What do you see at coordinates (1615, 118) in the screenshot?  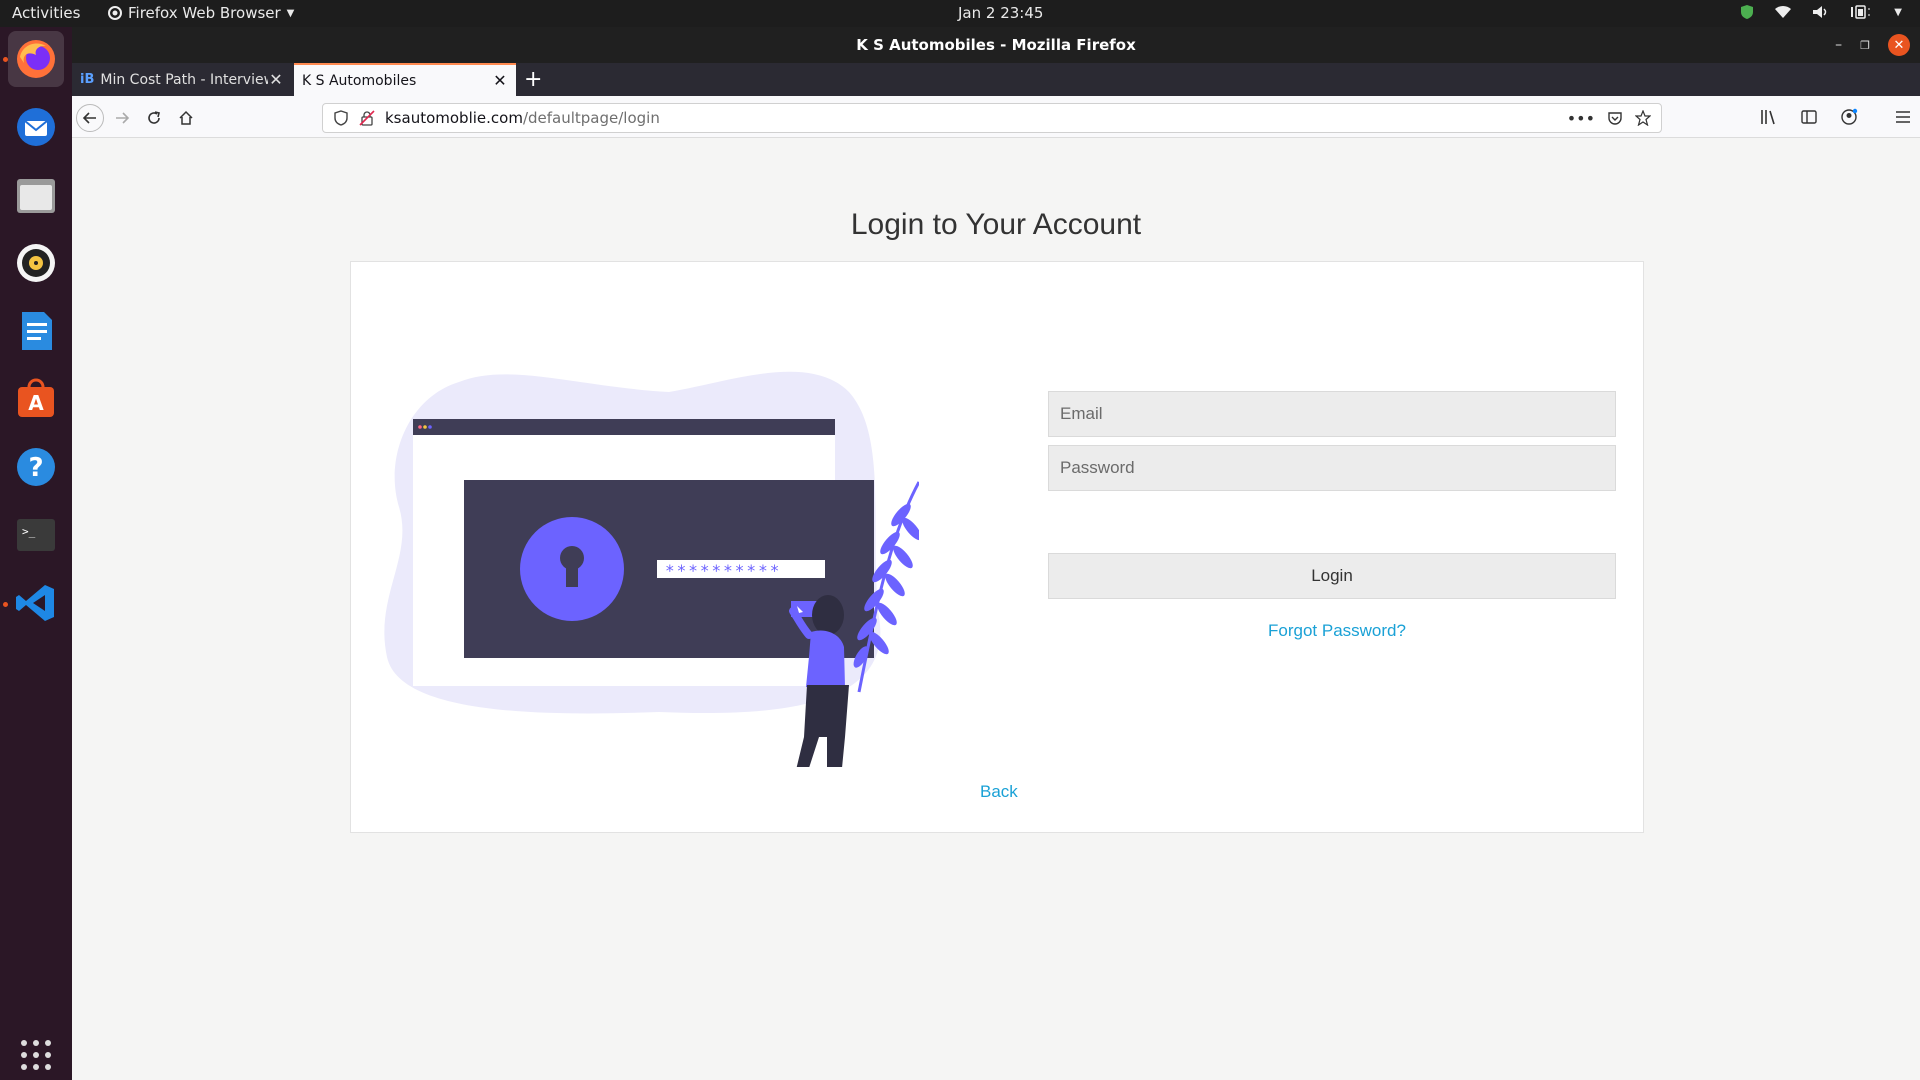 I see `pocket-icon` at bounding box center [1615, 118].